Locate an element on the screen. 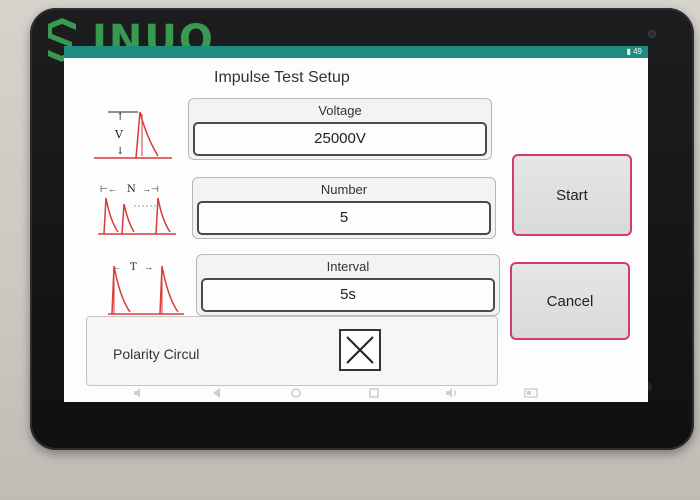  interval-field-group: Interval 5s is located at coordinates (348, 285).